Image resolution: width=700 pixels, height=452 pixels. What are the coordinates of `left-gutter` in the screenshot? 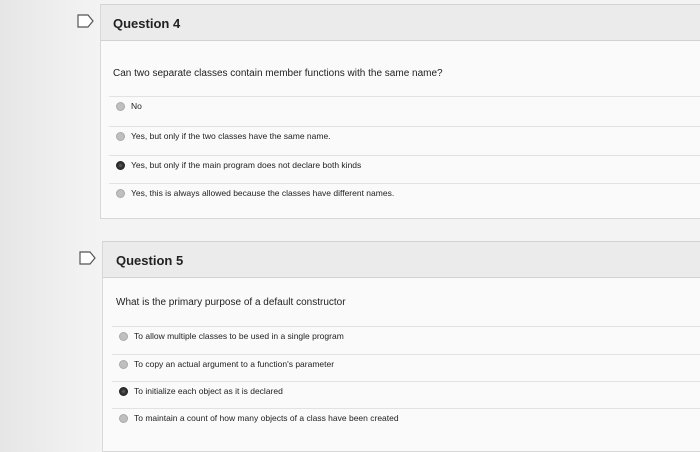 It's located at (50, 226).